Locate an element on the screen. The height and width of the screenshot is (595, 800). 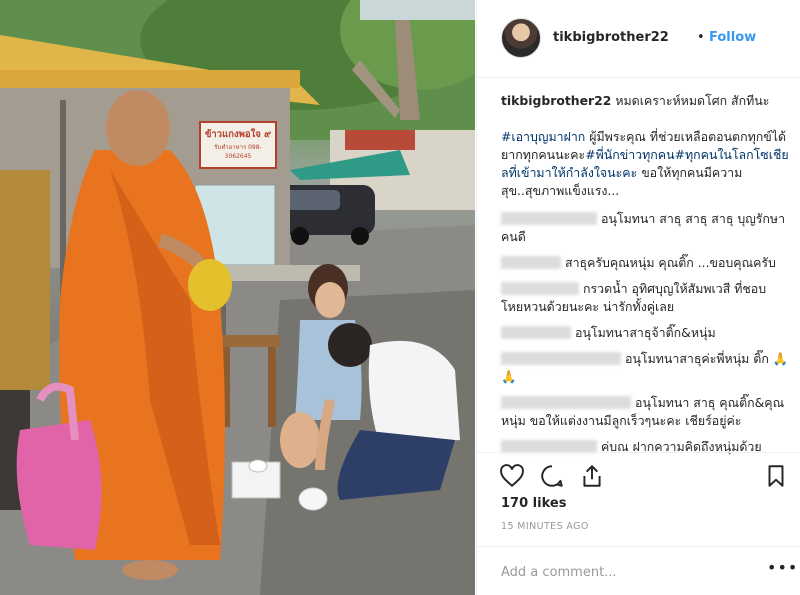
caption-line1: หมดเคราะห์หมดโศก สักทีนะ is located at coordinates (692, 100).